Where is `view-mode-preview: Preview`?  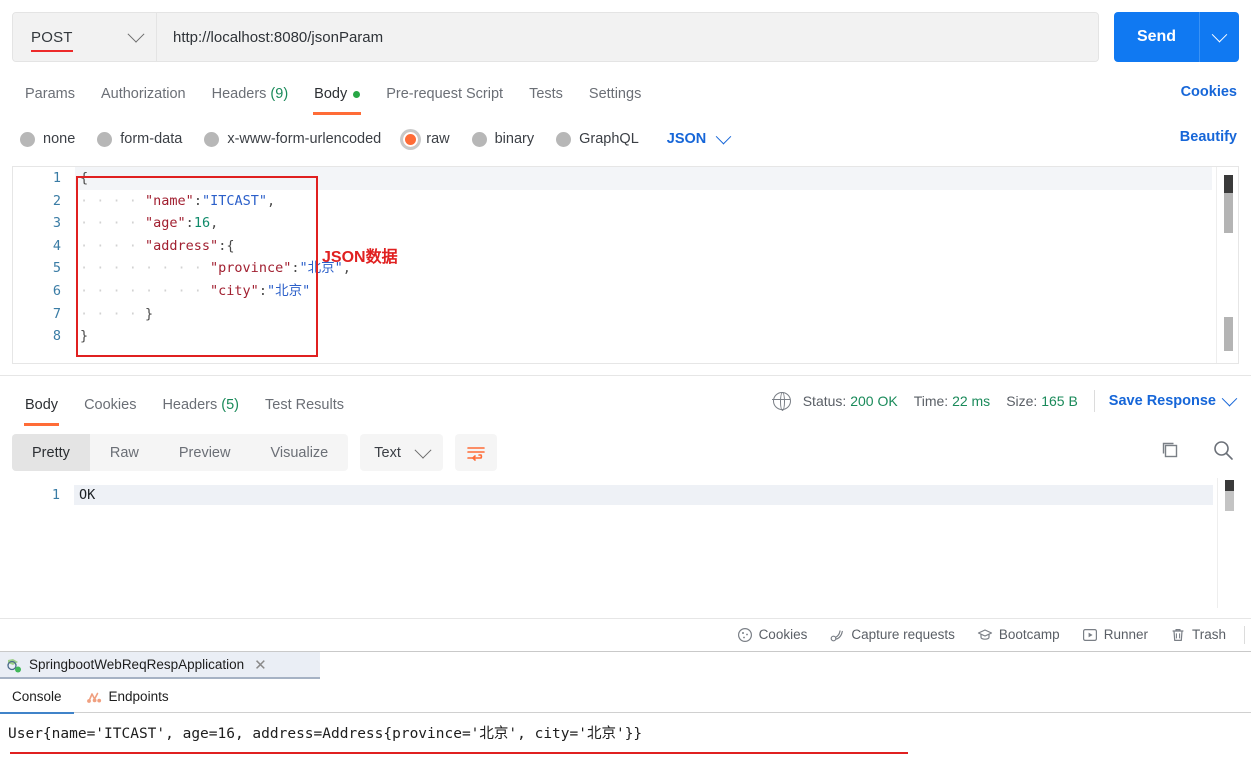
view-mode-preview: Preview is located at coordinates (205, 452).